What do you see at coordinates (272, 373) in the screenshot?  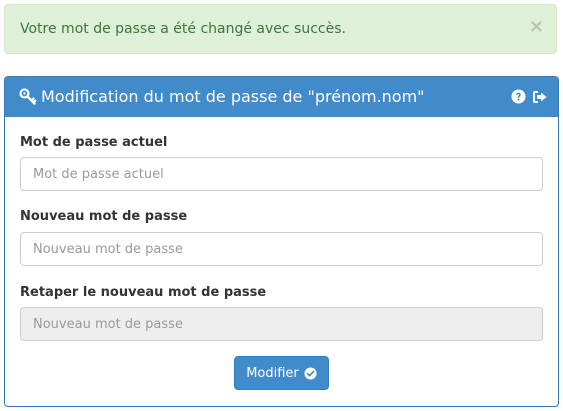 I see `submit-button-label: Modifier` at bounding box center [272, 373].